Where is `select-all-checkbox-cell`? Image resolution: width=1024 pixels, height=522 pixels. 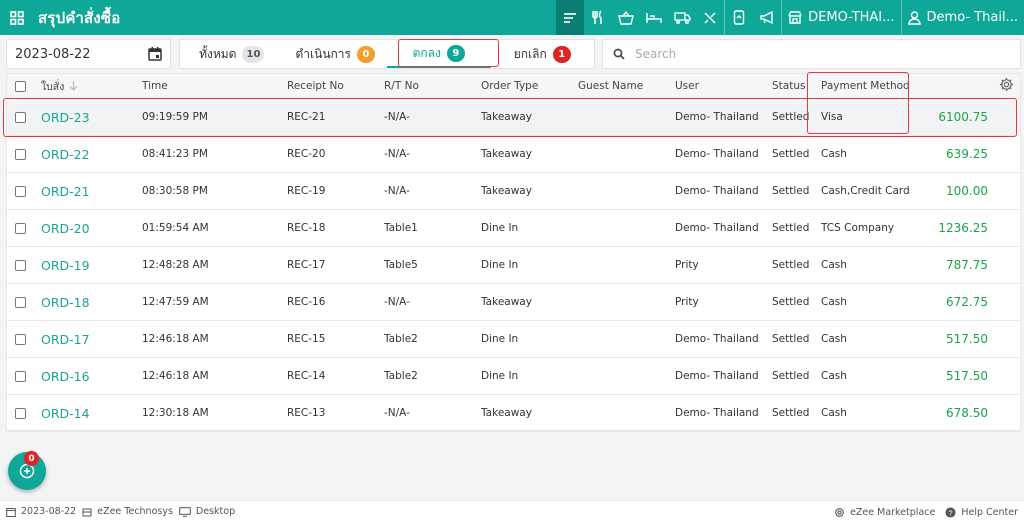 select-all-checkbox-cell is located at coordinates (20, 86).